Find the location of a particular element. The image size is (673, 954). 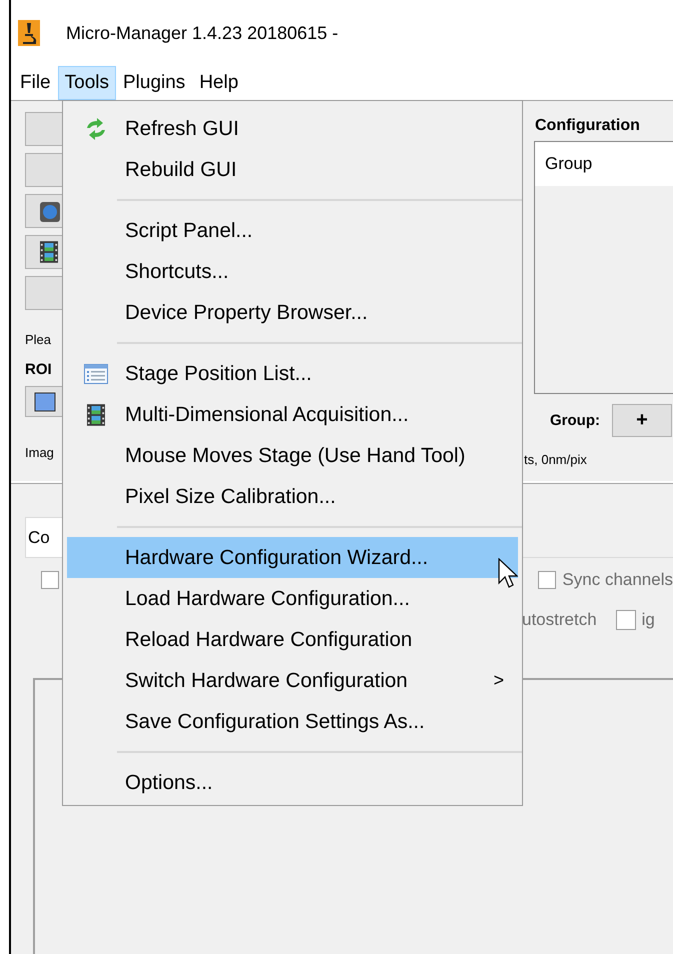

menu-item: Switch Hardware Configuration > is located at coordinates (292, 680).